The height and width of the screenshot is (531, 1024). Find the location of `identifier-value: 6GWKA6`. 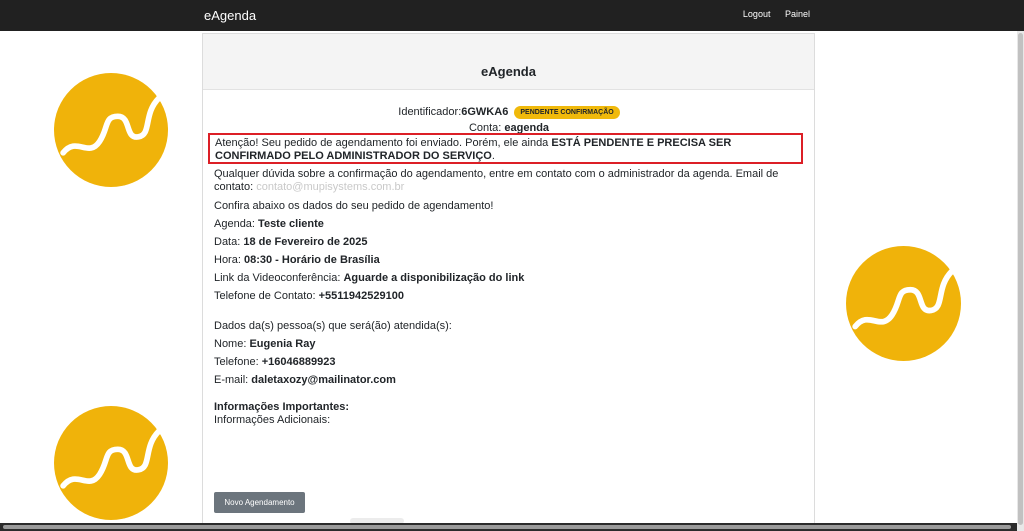

identifier-value: 6GWKA6 is located at coordinates (485, 112).